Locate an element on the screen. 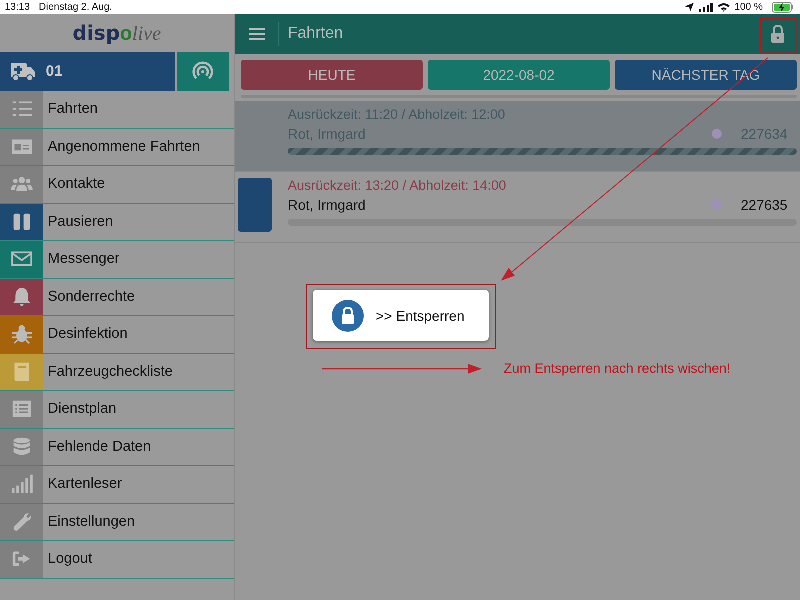 The image size is (800, 600). swipe-hint: Zum Entsperren nach rechts wischen! is located at coordinates (617, 368).